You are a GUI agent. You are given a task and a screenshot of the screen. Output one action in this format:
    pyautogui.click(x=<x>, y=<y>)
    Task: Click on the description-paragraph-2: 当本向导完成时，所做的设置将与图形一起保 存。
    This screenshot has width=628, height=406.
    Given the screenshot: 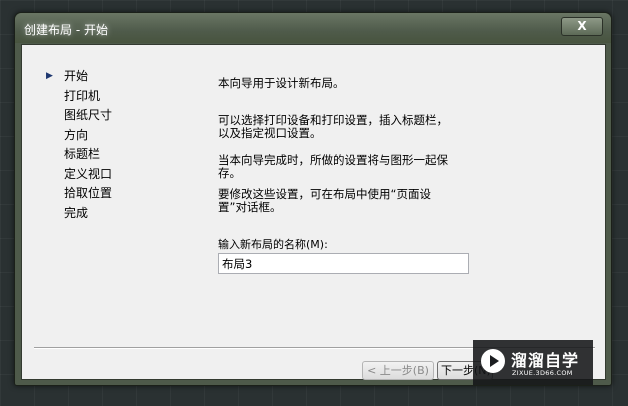 What is the action you would take?
    pyautogui.click(x=333, y=166)
    